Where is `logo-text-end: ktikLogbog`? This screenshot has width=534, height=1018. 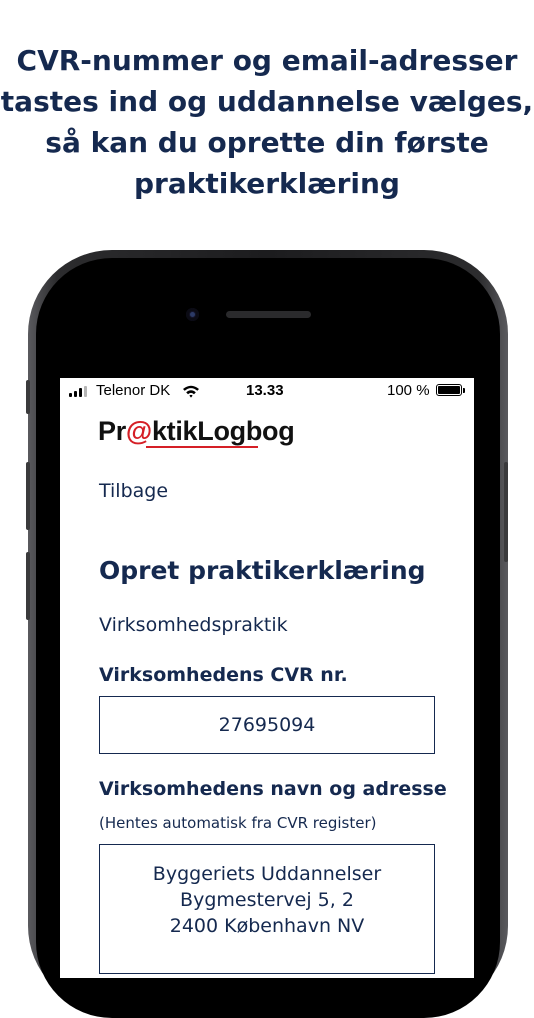
logo-text-end: ktikLogbog is located at coordinates (223, 431).